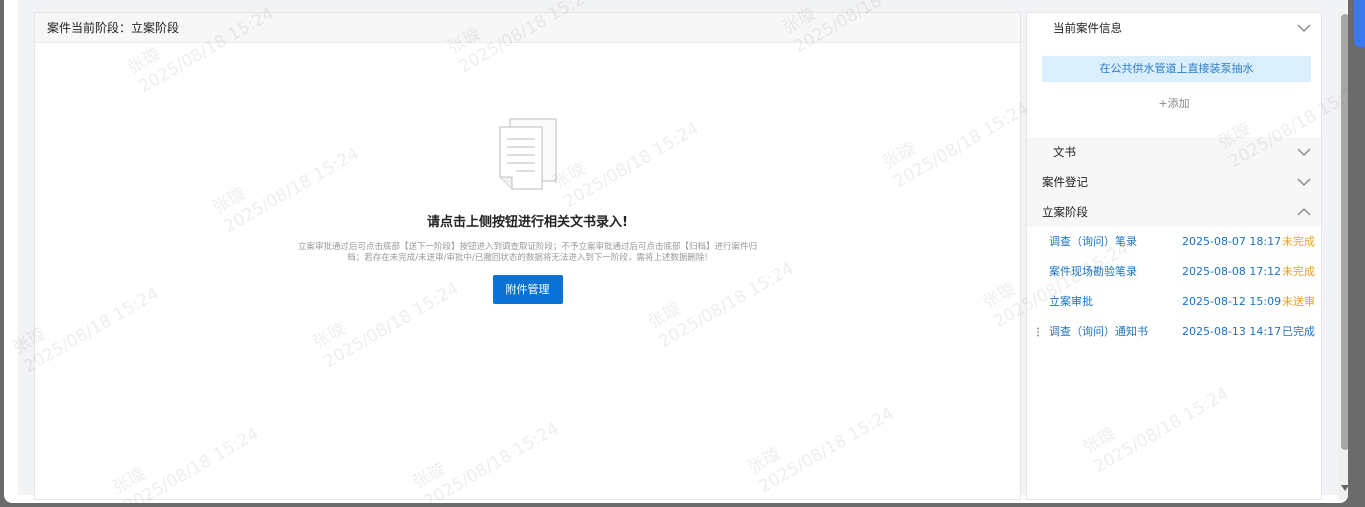 The height and width of the screenshot is (507, 1365). I want to click on document-name: 调查（询问）通知书, so click(1098, 332).